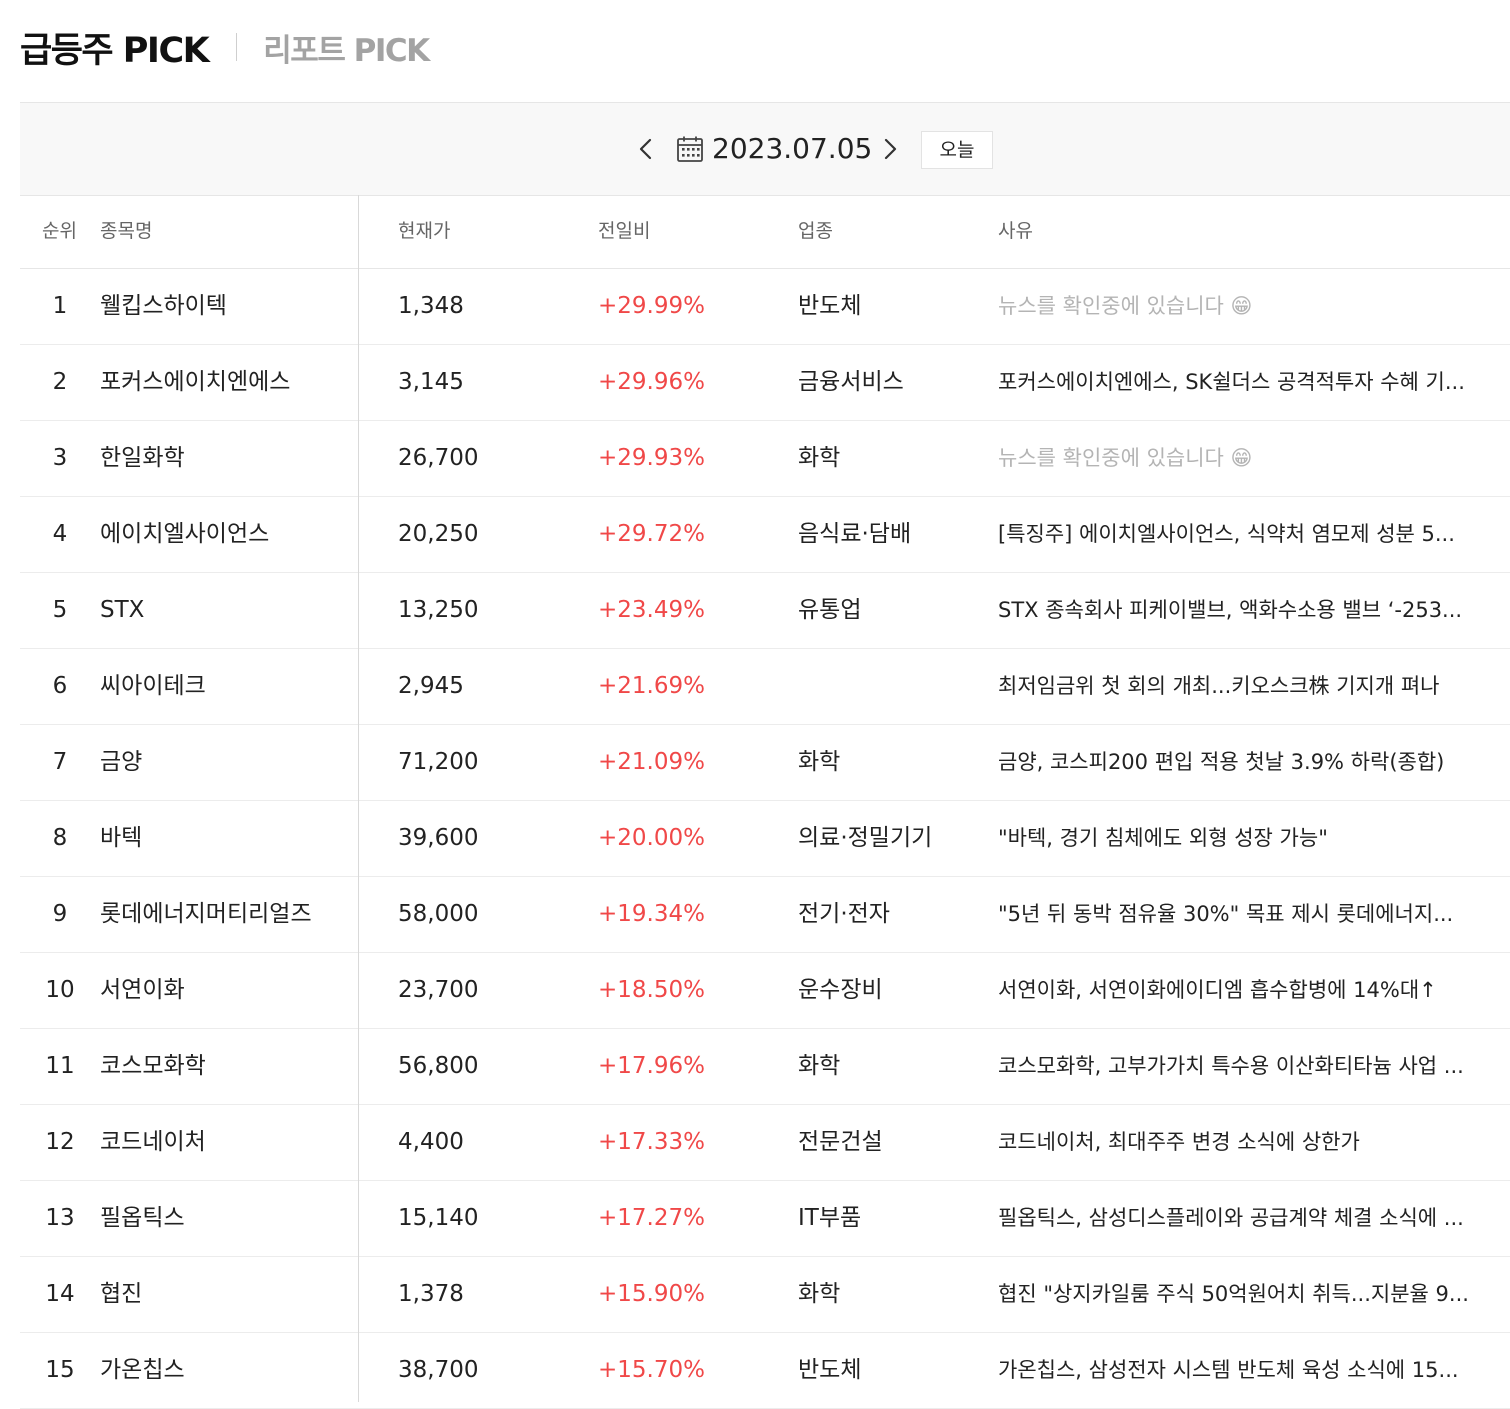 This screenshot has height=1409, width=1510. What do you see at coordinates (855, 534) in the screenshot?
I see `sector-cell: 음식료·담배` at bounding box center [855, 534].